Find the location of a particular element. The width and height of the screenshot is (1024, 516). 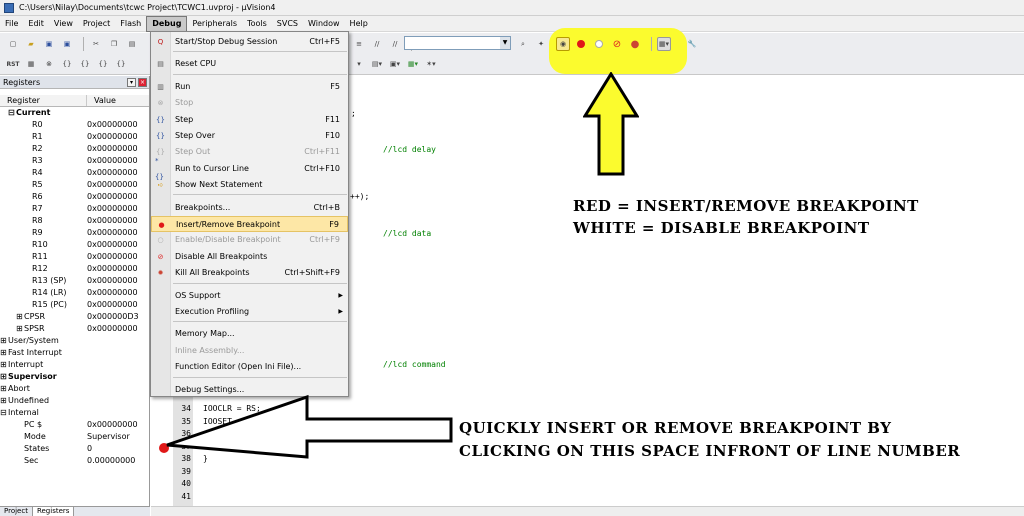

paste-icon: ▤ is located at coordinates (132, 44).